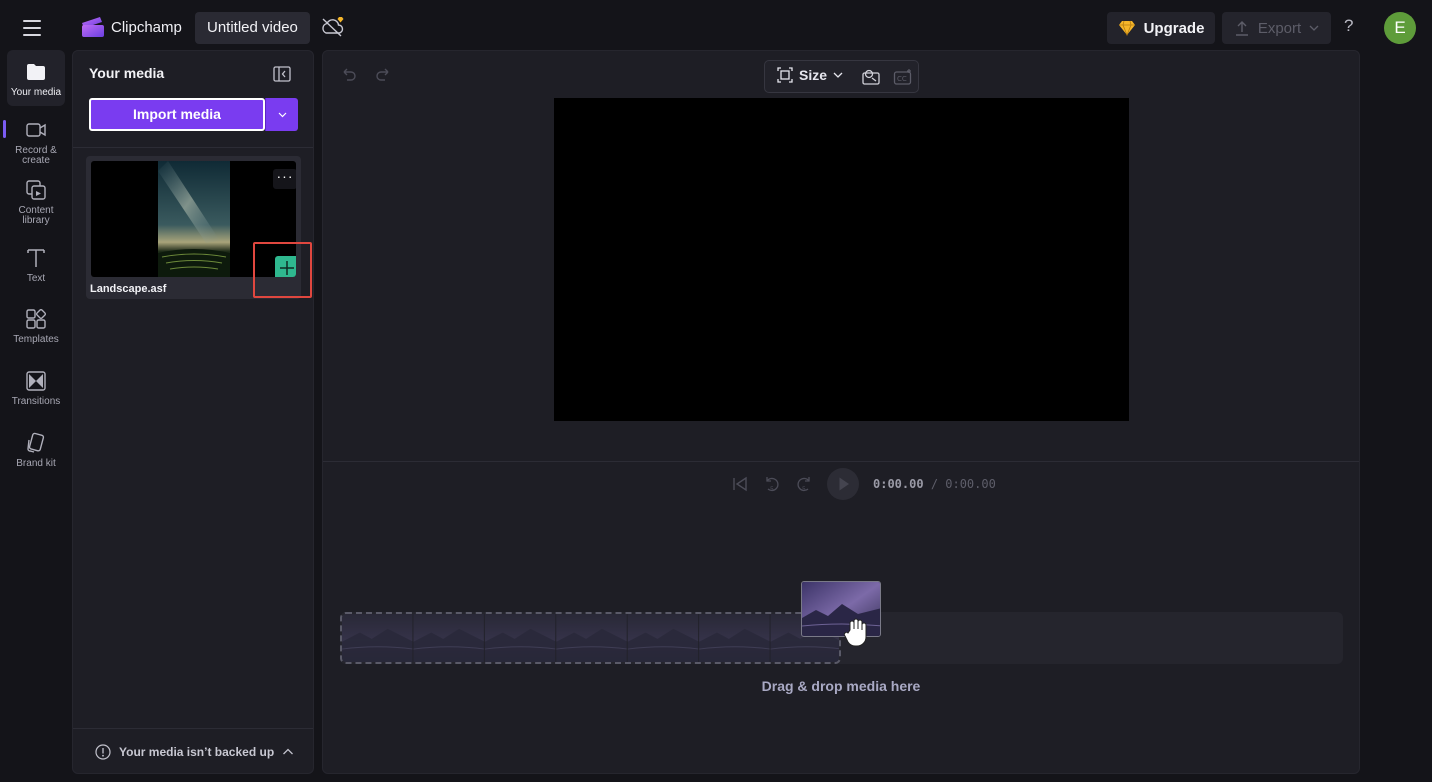 The height and width of the screenshot is (782, 1432). What do you see at coordinates (103, 751) in the screenshot?
I see `info-icon` at bounding box center [103, 751].